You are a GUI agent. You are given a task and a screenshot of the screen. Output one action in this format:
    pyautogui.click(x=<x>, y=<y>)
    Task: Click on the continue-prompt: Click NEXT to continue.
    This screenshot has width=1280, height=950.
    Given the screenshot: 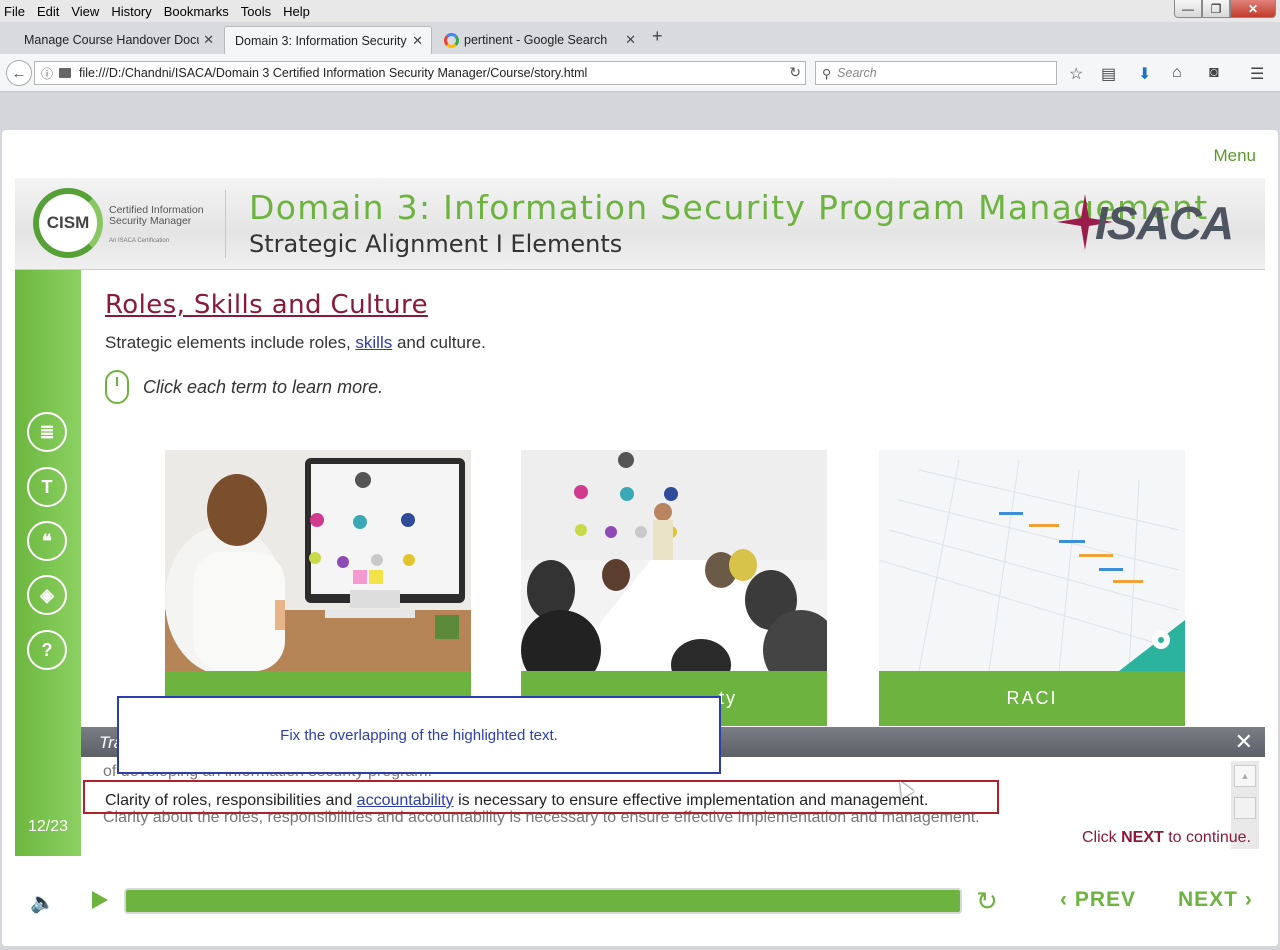 What is the action you would take?
    pyautogui.click(x=1166, y=838)
    